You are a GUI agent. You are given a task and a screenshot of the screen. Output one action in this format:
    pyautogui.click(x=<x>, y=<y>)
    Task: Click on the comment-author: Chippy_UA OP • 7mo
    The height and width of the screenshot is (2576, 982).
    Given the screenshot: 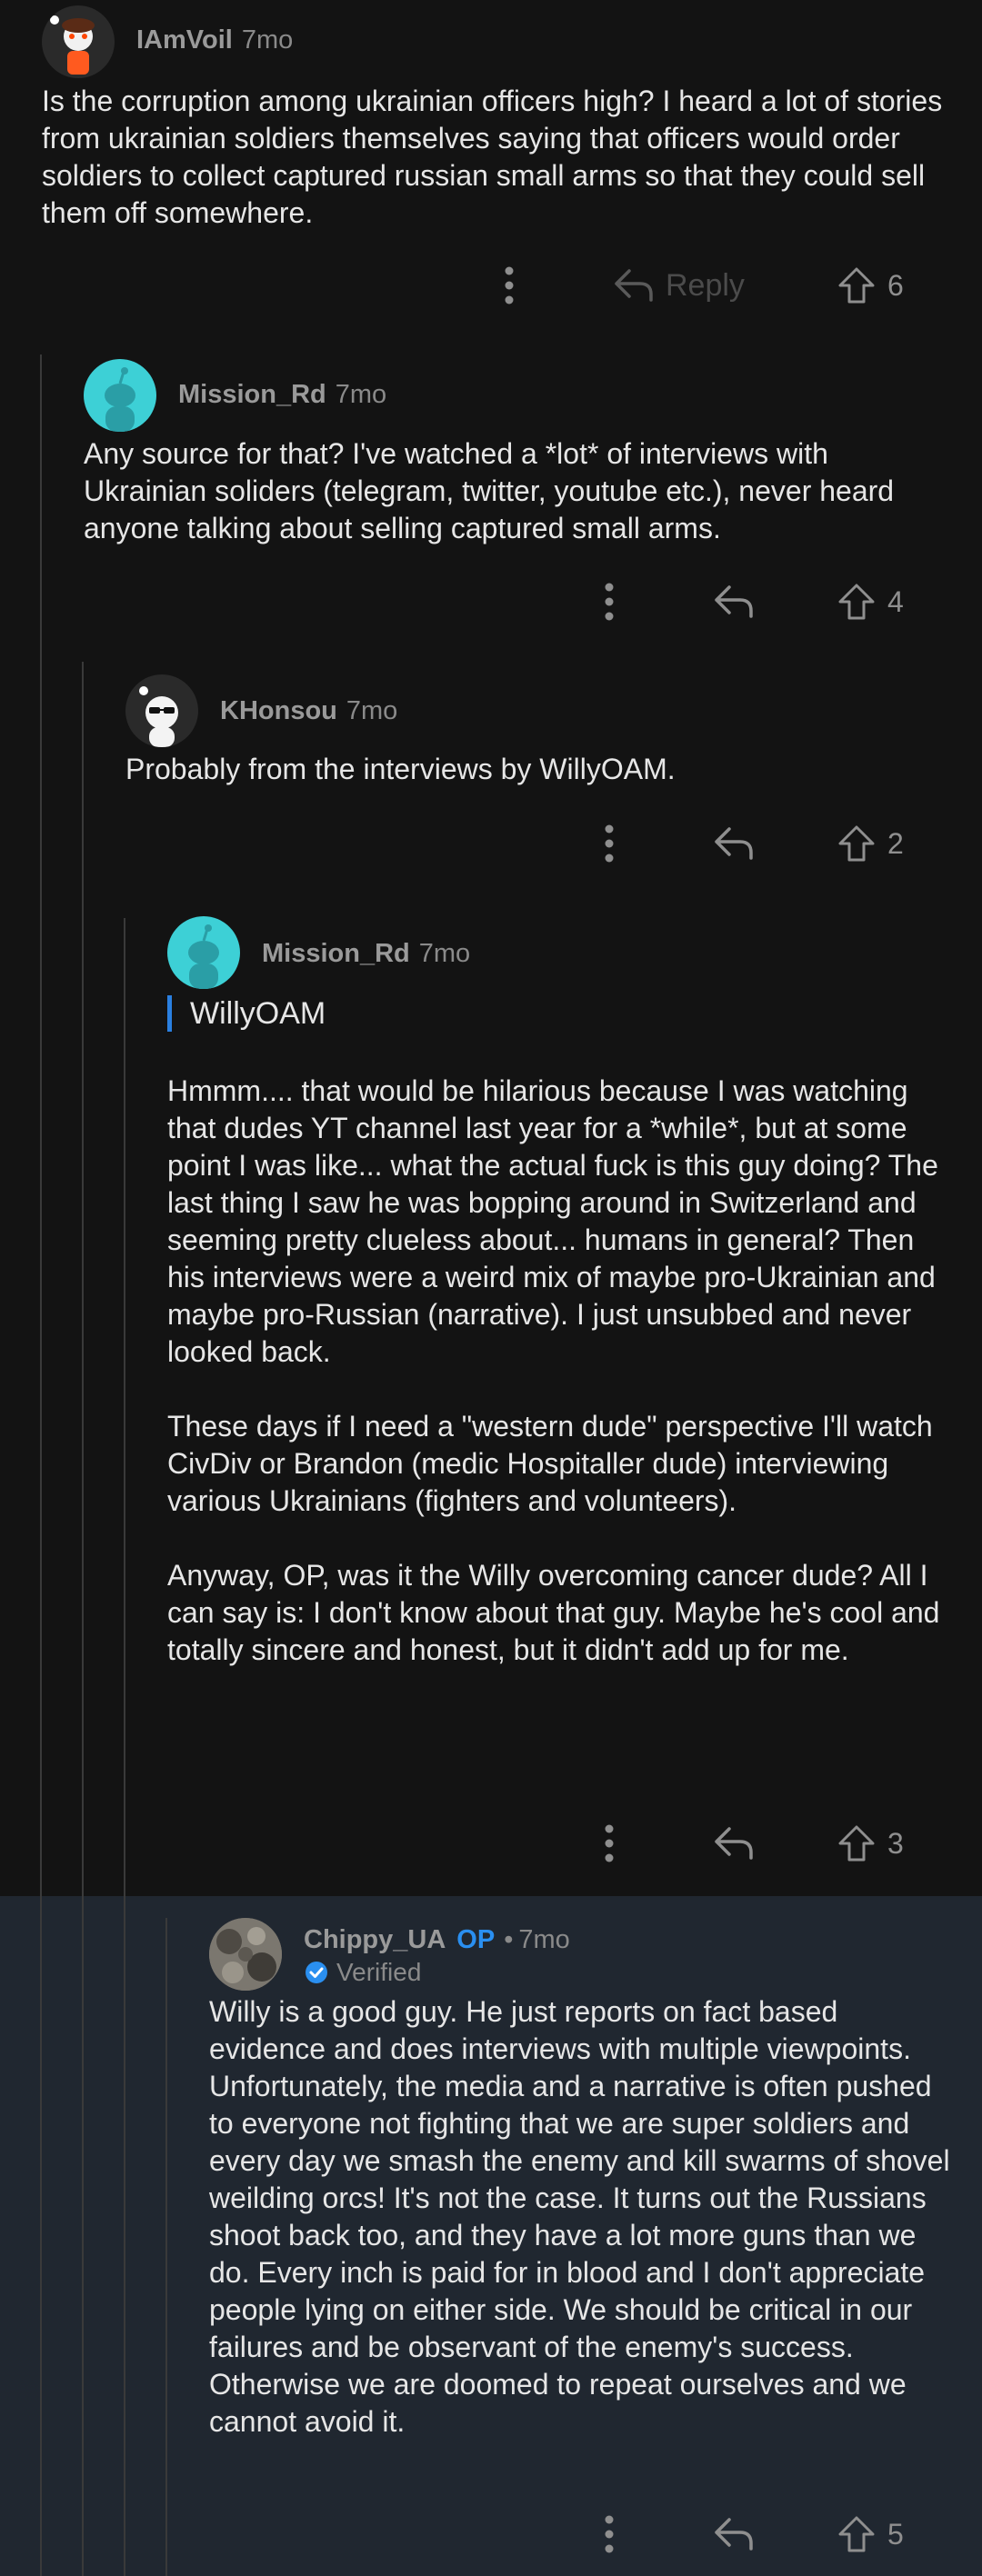 What is the action you would take?
    pyautogui.click(x=437, y=1940)
    